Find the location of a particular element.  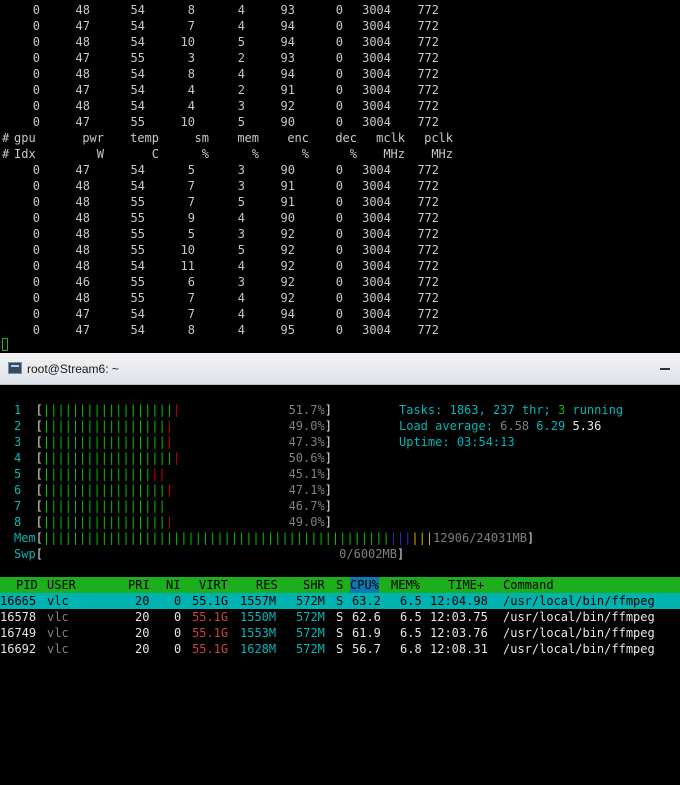

row-pid: 16578 is located at coordinates (18, 617).